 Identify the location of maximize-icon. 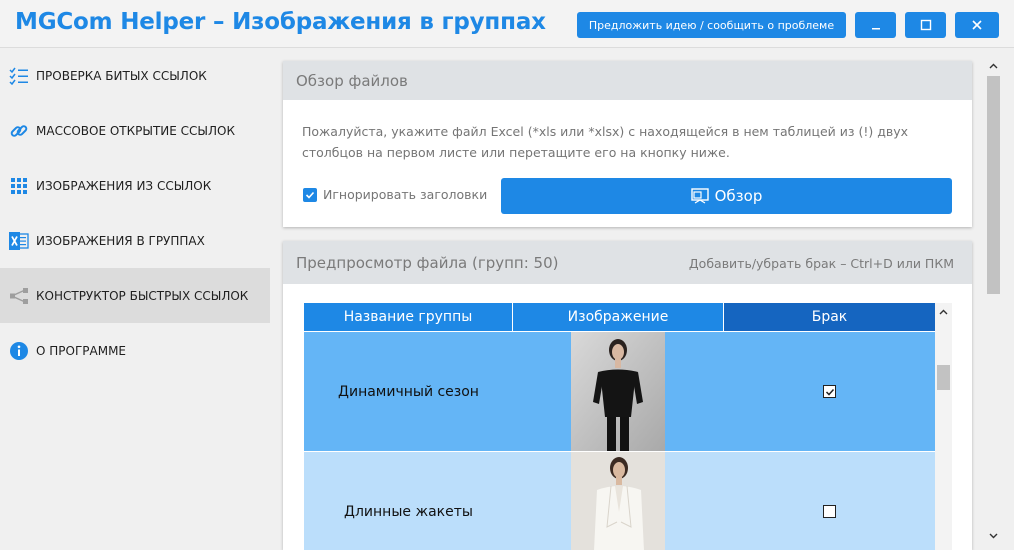
(925, 25).